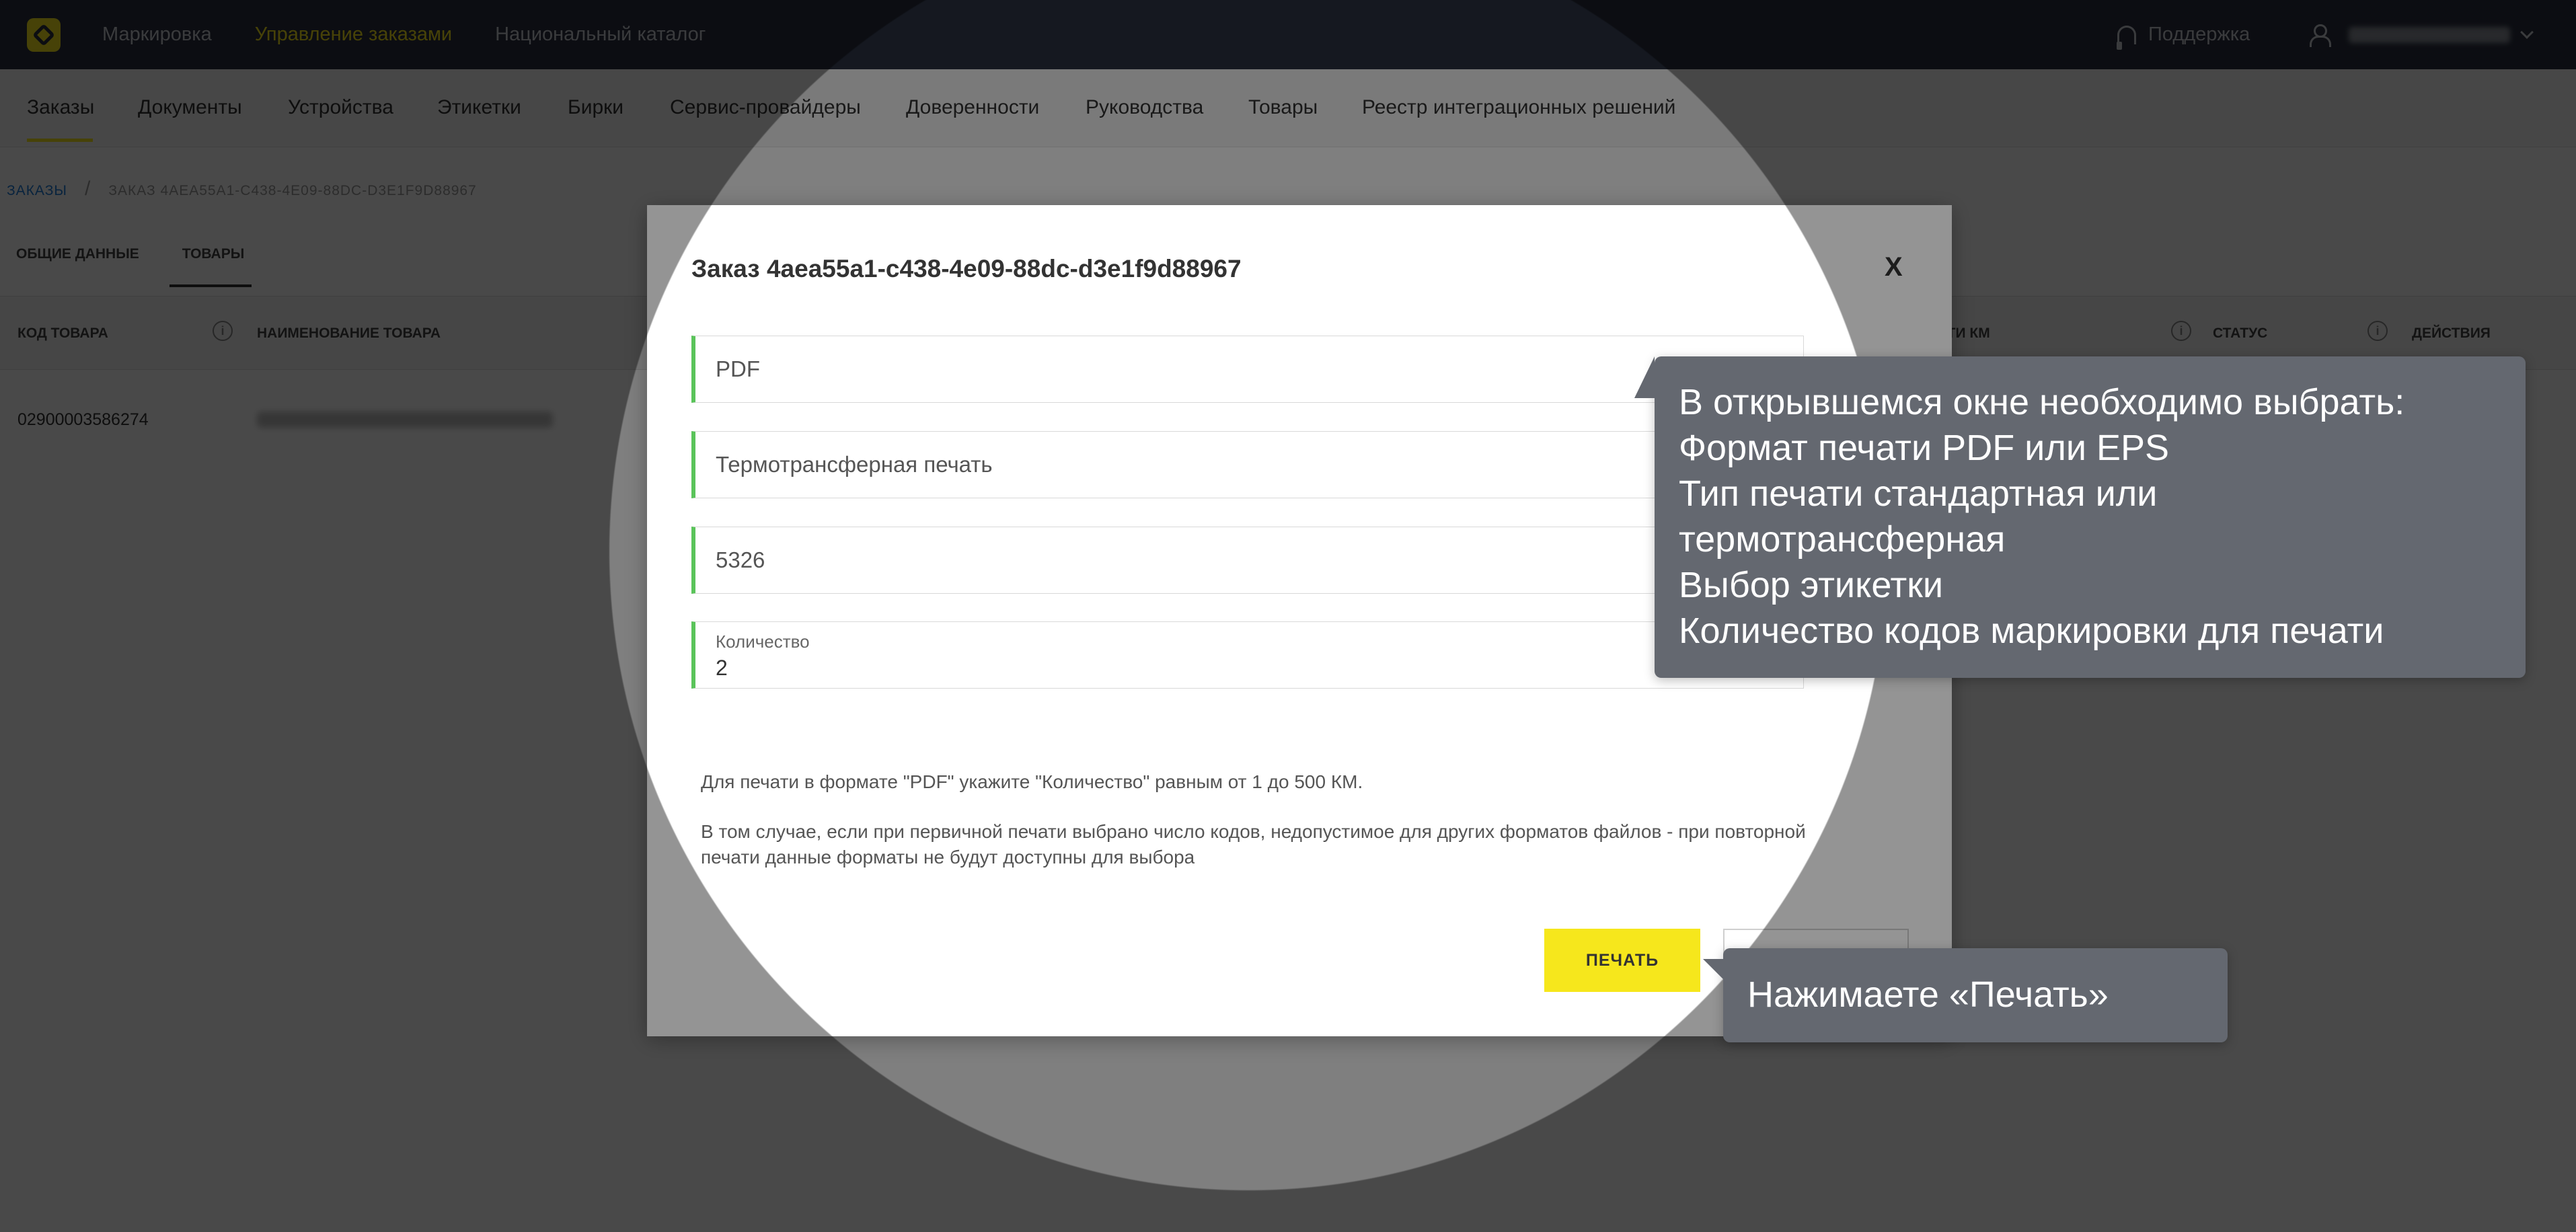 The height and width of the screenshot is (1232, 2576). What do you see at coordinates (1924, 448) in the screenshot?
I see `tooltip-line: Формат печати PDF или EPS` at bounding box center [1924, 448].